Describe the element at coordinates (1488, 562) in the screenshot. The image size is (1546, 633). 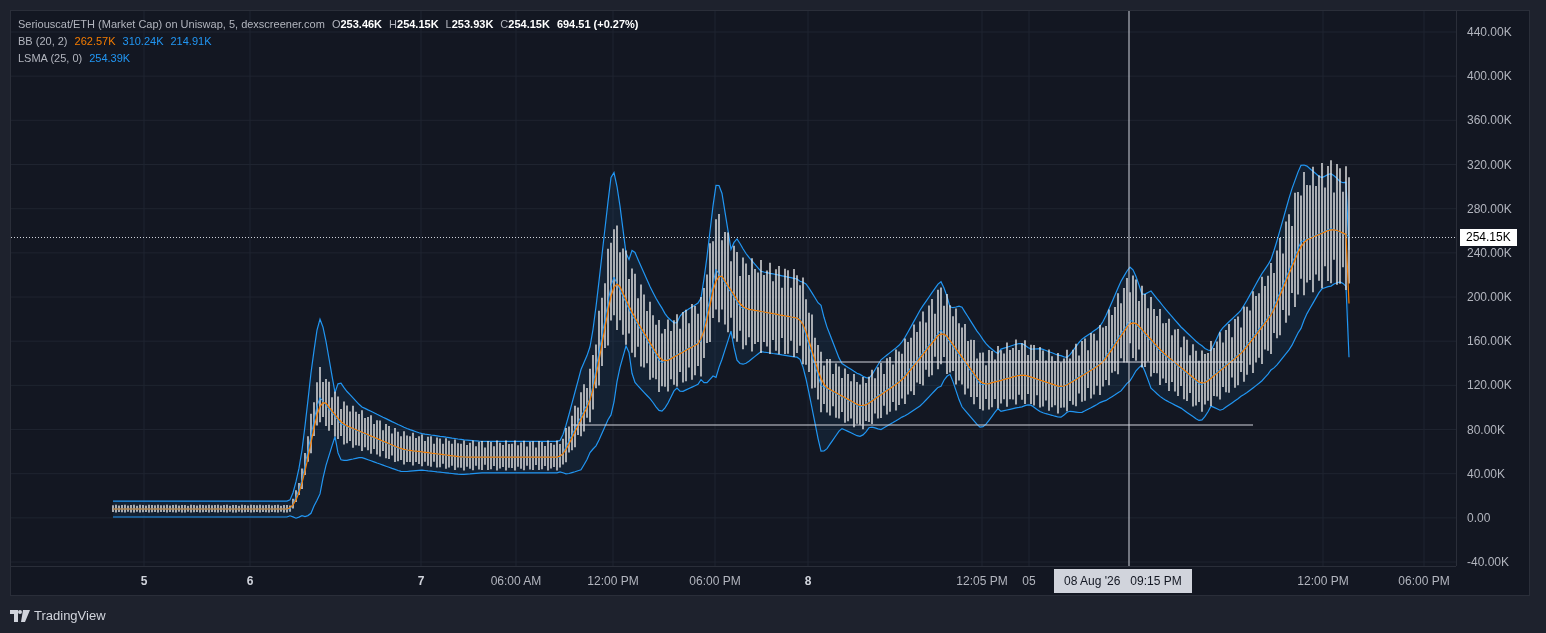
I see `price-axis-label: -40.00K` at that location.